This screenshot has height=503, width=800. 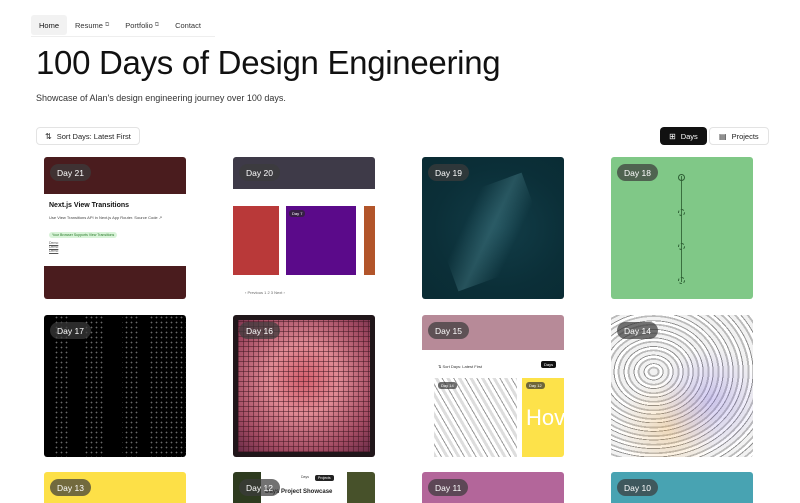 What do you see at coordinates (115, 386) in the screenshot?
I see `day-card-17: Day 17` at bounding box center [115, 386].